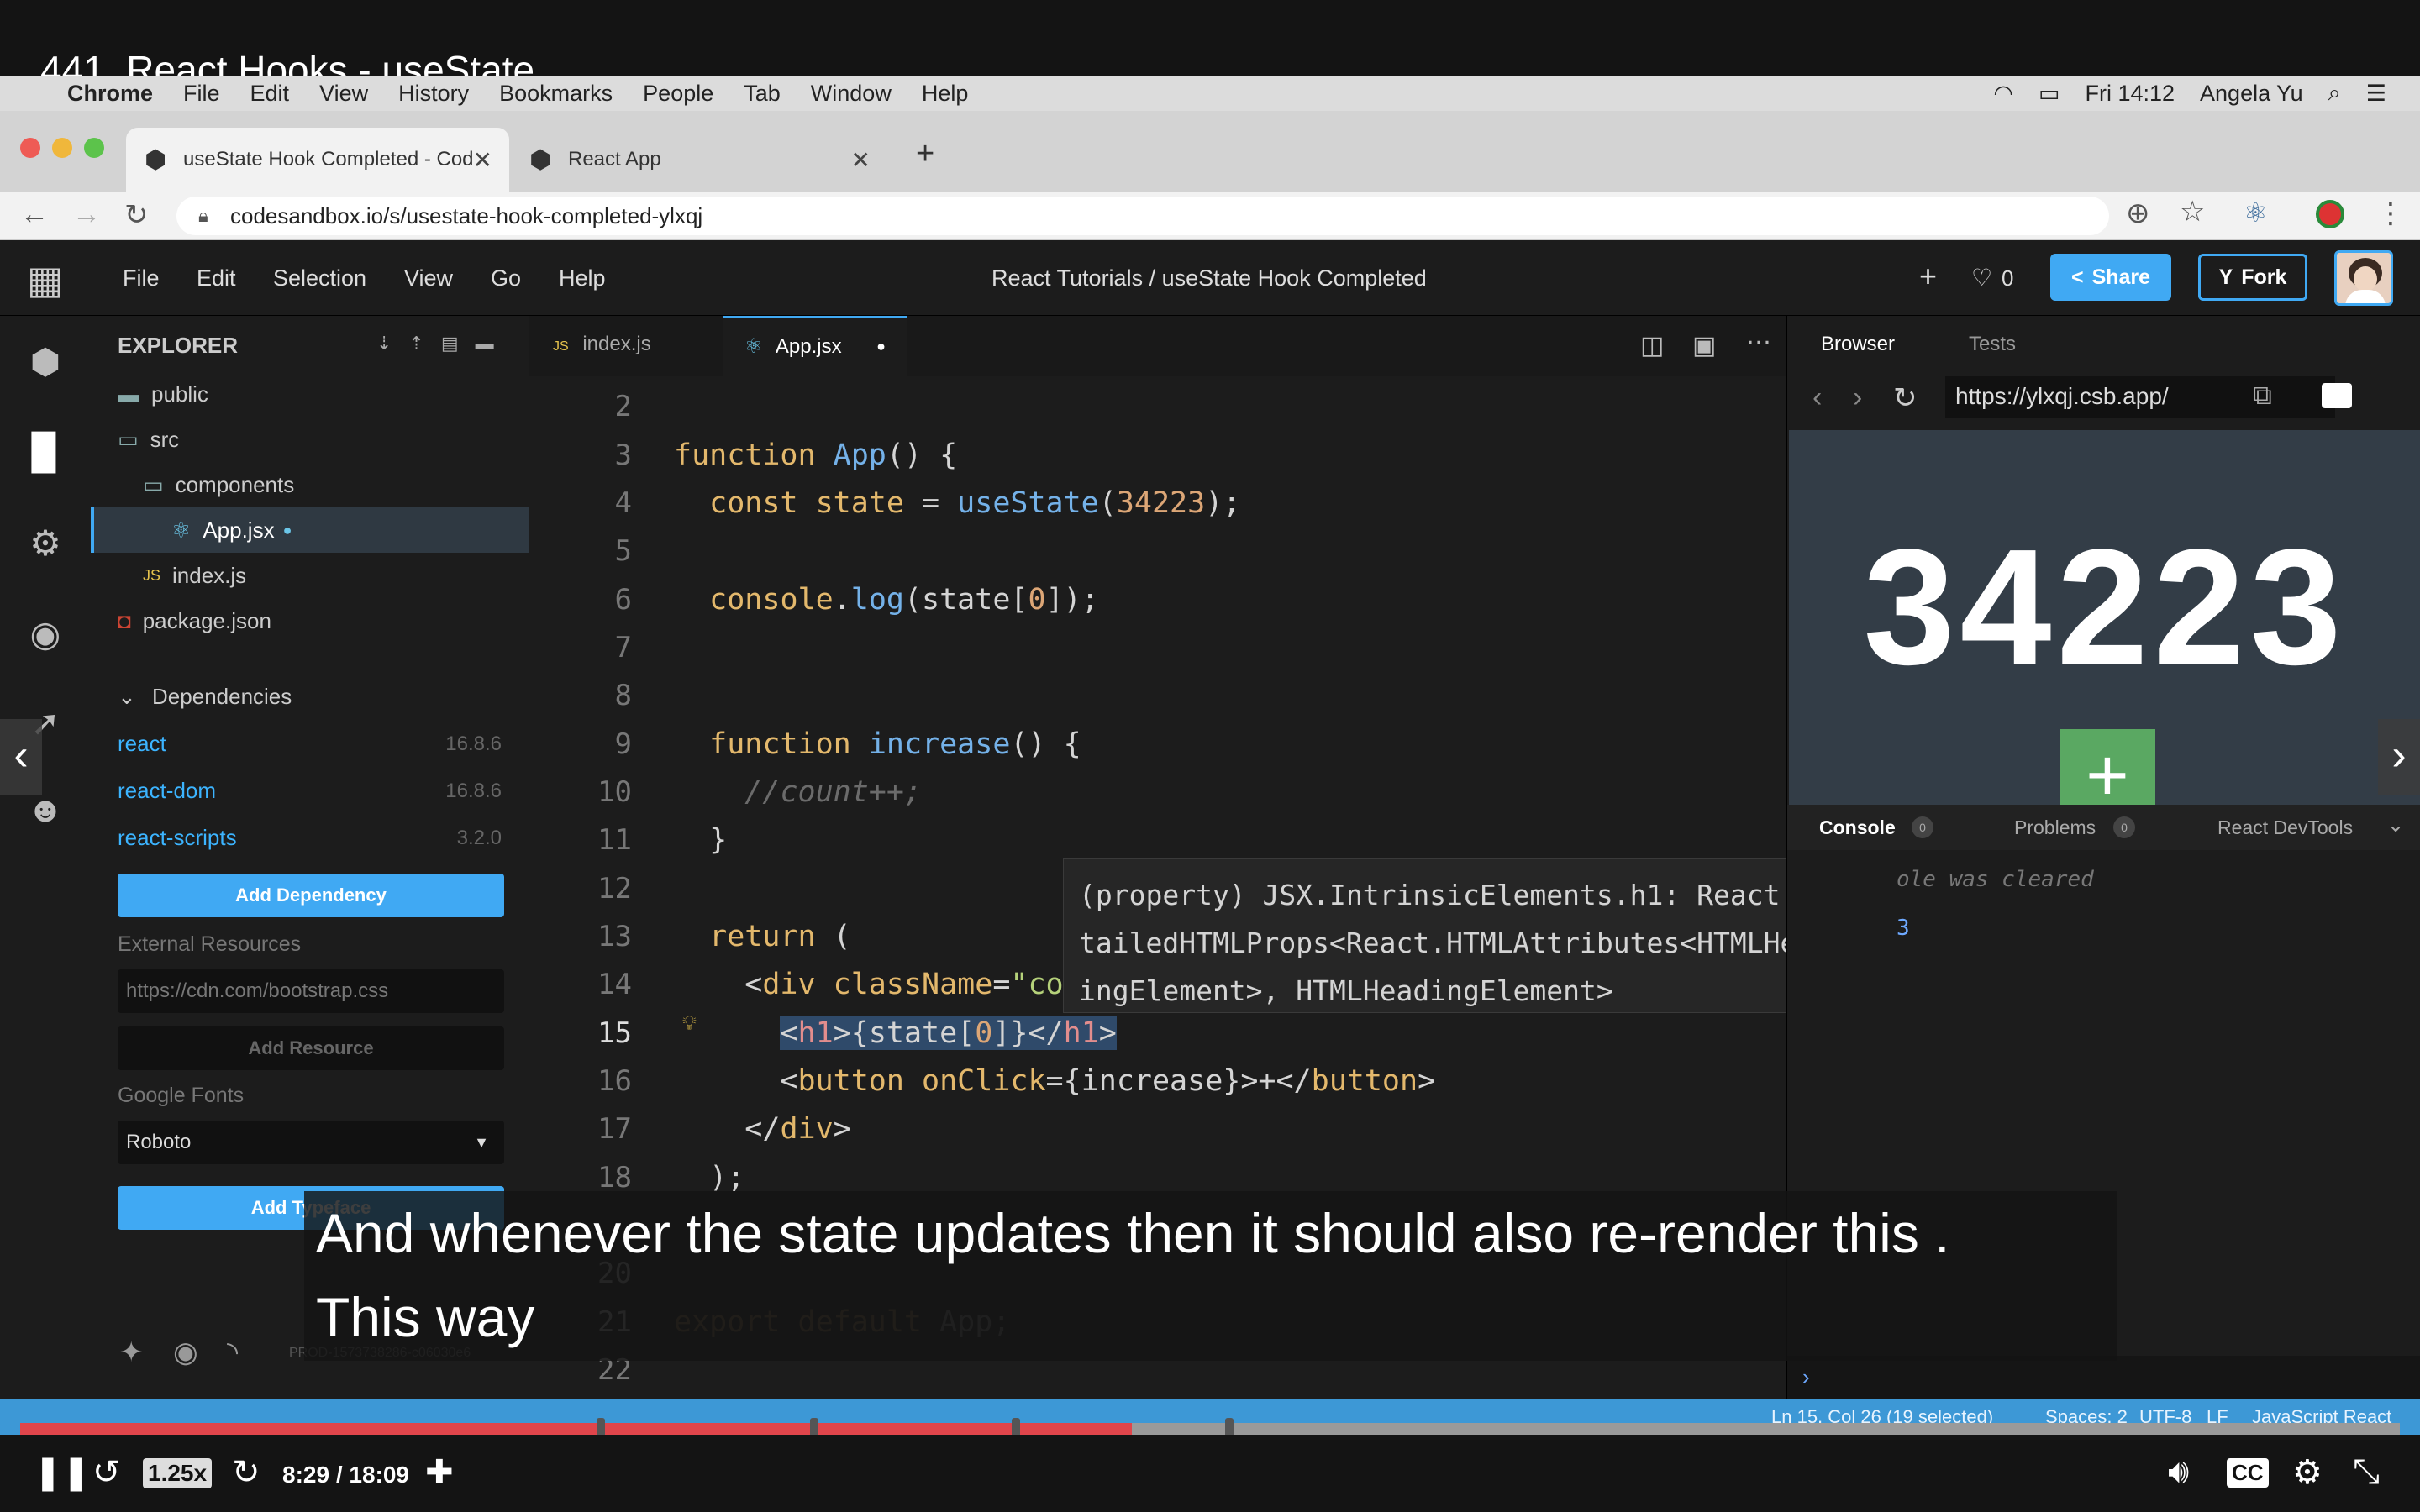 Image resolution: width=2420 pixels, height=1512 pixels. I want to click on chrome-menu-icon: ⋮, so click(2390, 213).